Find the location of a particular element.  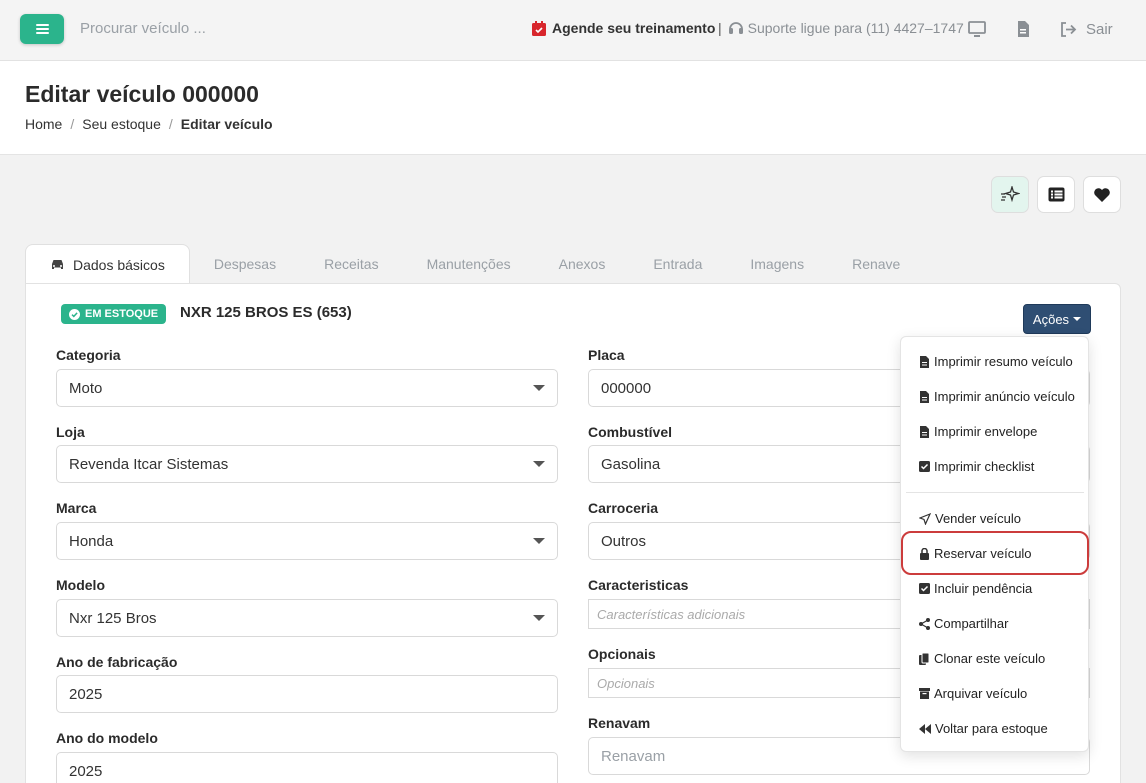

renavam-placeholder: Renavam is located at coordinates (633, 756).